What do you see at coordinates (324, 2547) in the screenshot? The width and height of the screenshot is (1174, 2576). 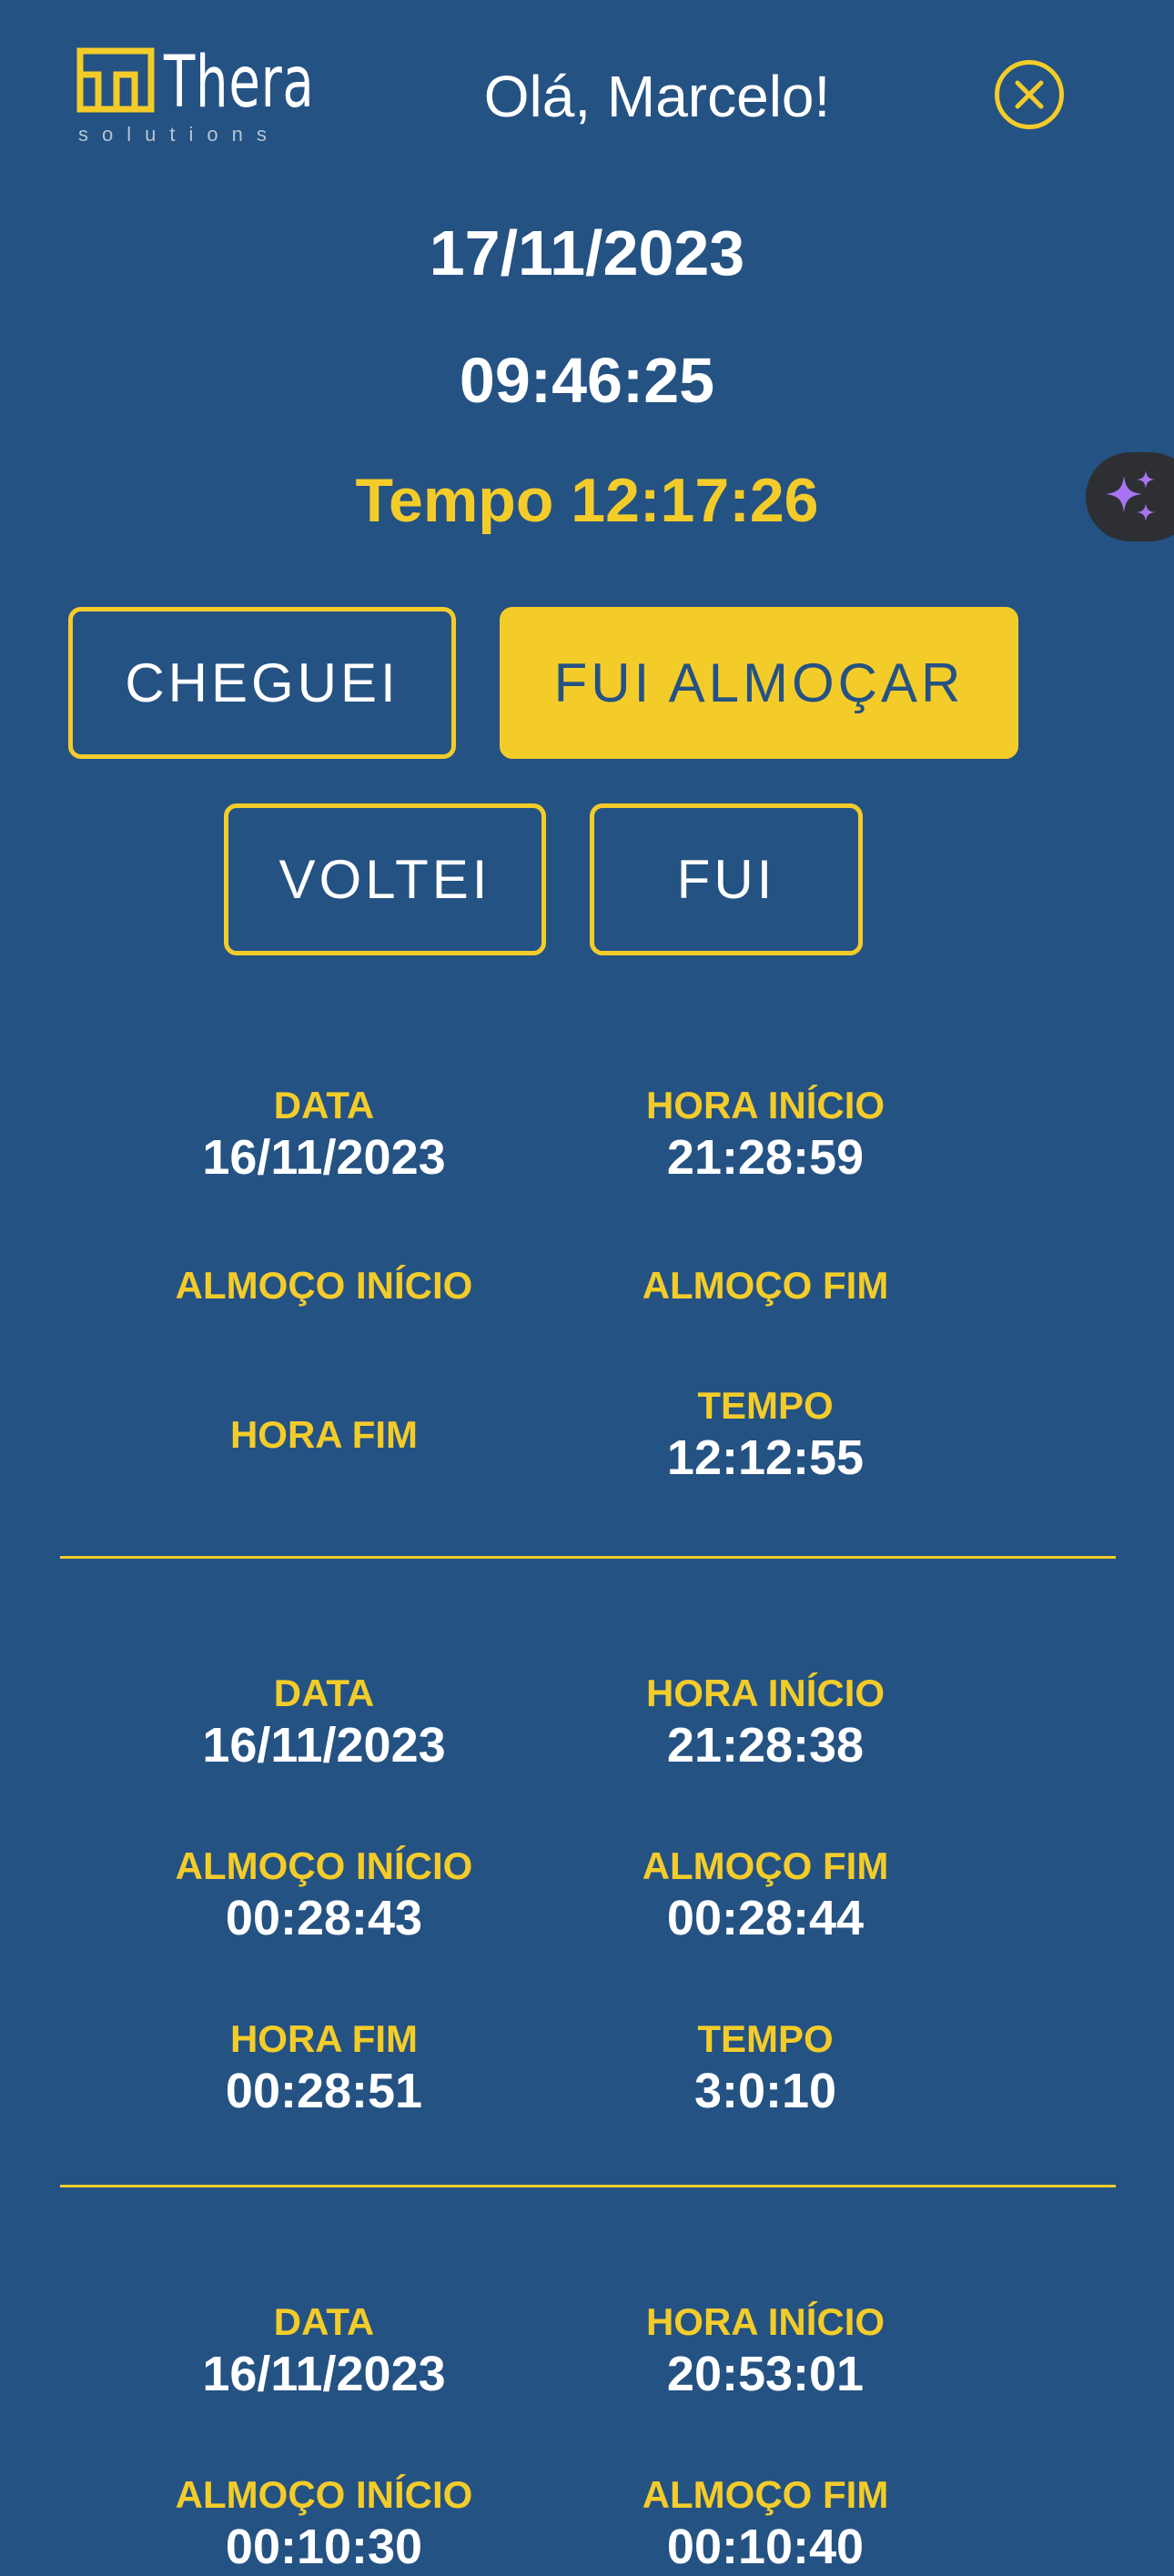 I see `almoco-inicio-value: 00:10:30` at bounding box center [324, 2547].